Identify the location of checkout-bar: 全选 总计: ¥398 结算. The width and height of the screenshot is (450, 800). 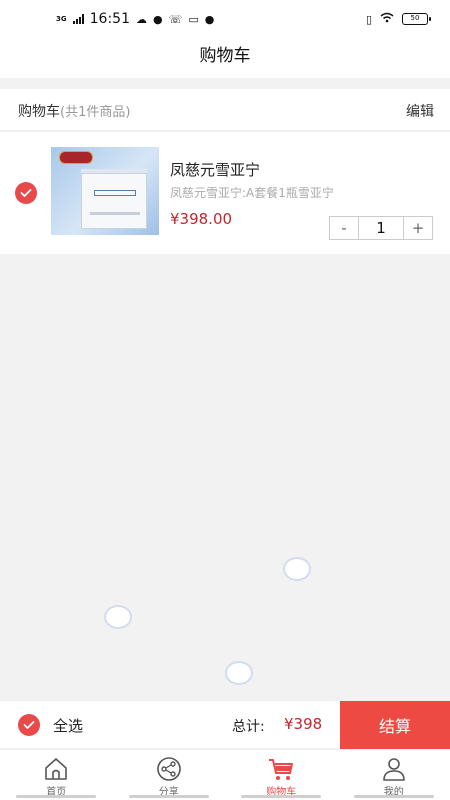
(225, 724).